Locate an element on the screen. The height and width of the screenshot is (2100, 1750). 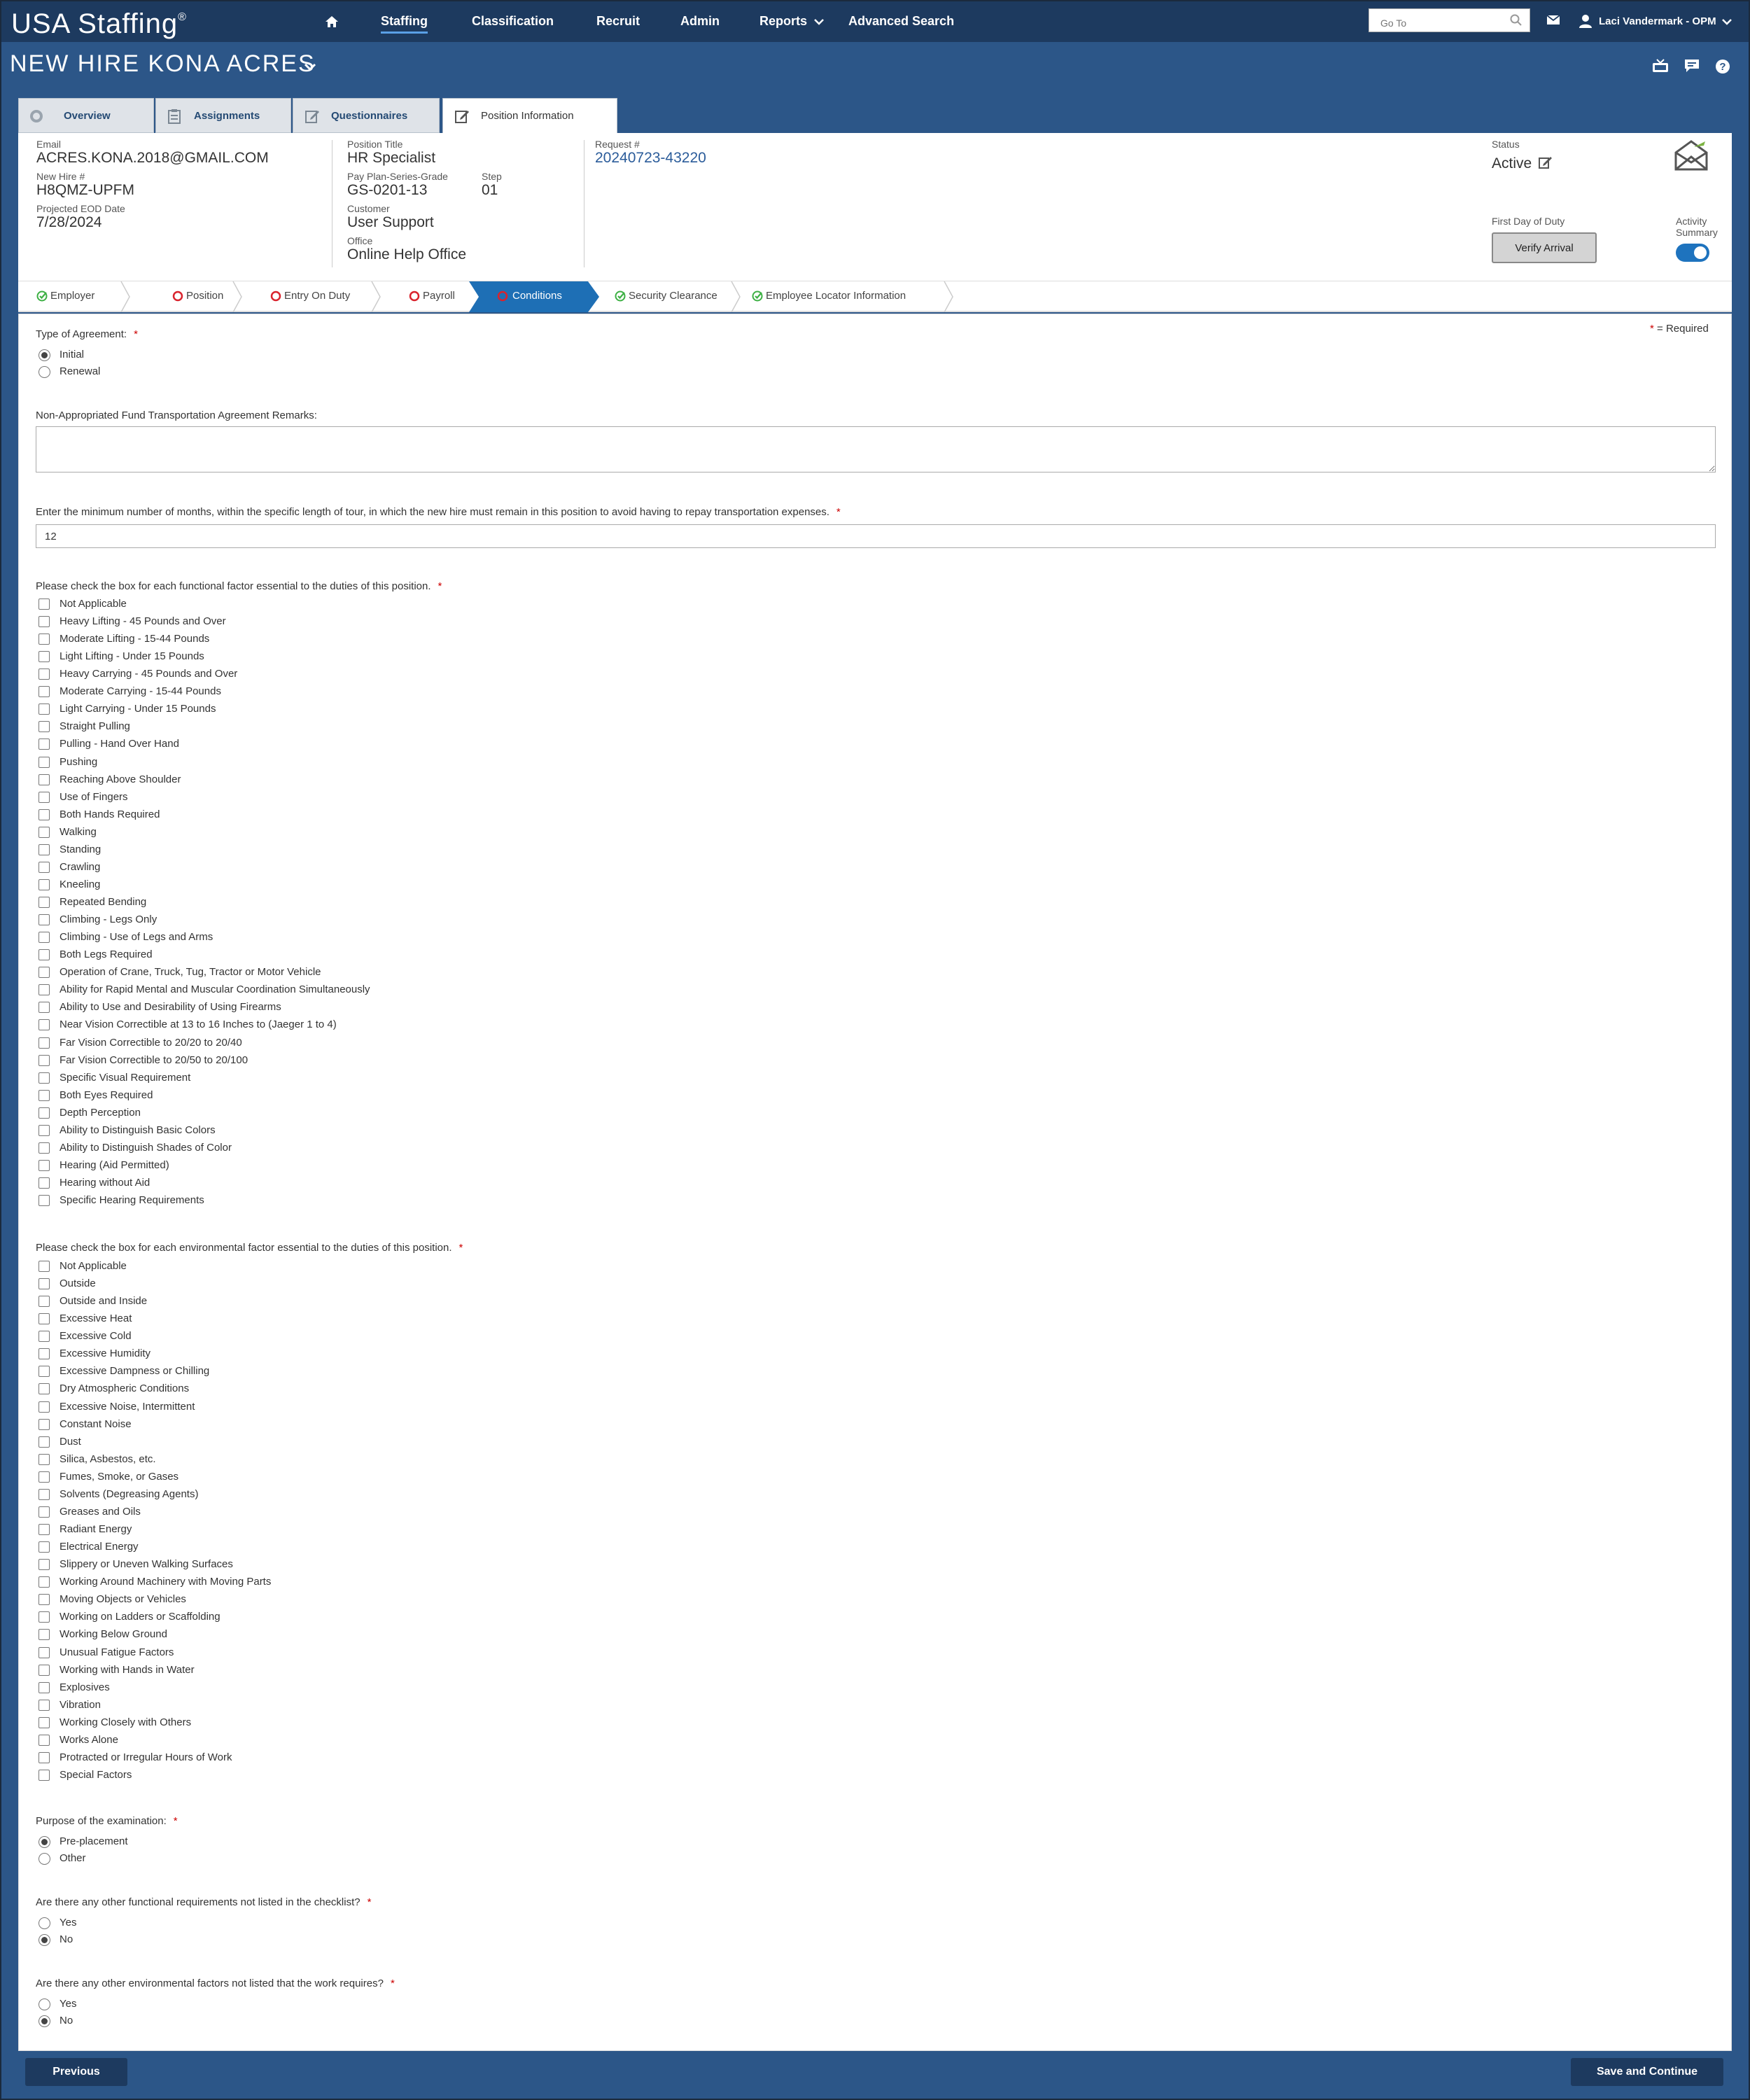
chat-icon is located at coordinates (1692, 66).